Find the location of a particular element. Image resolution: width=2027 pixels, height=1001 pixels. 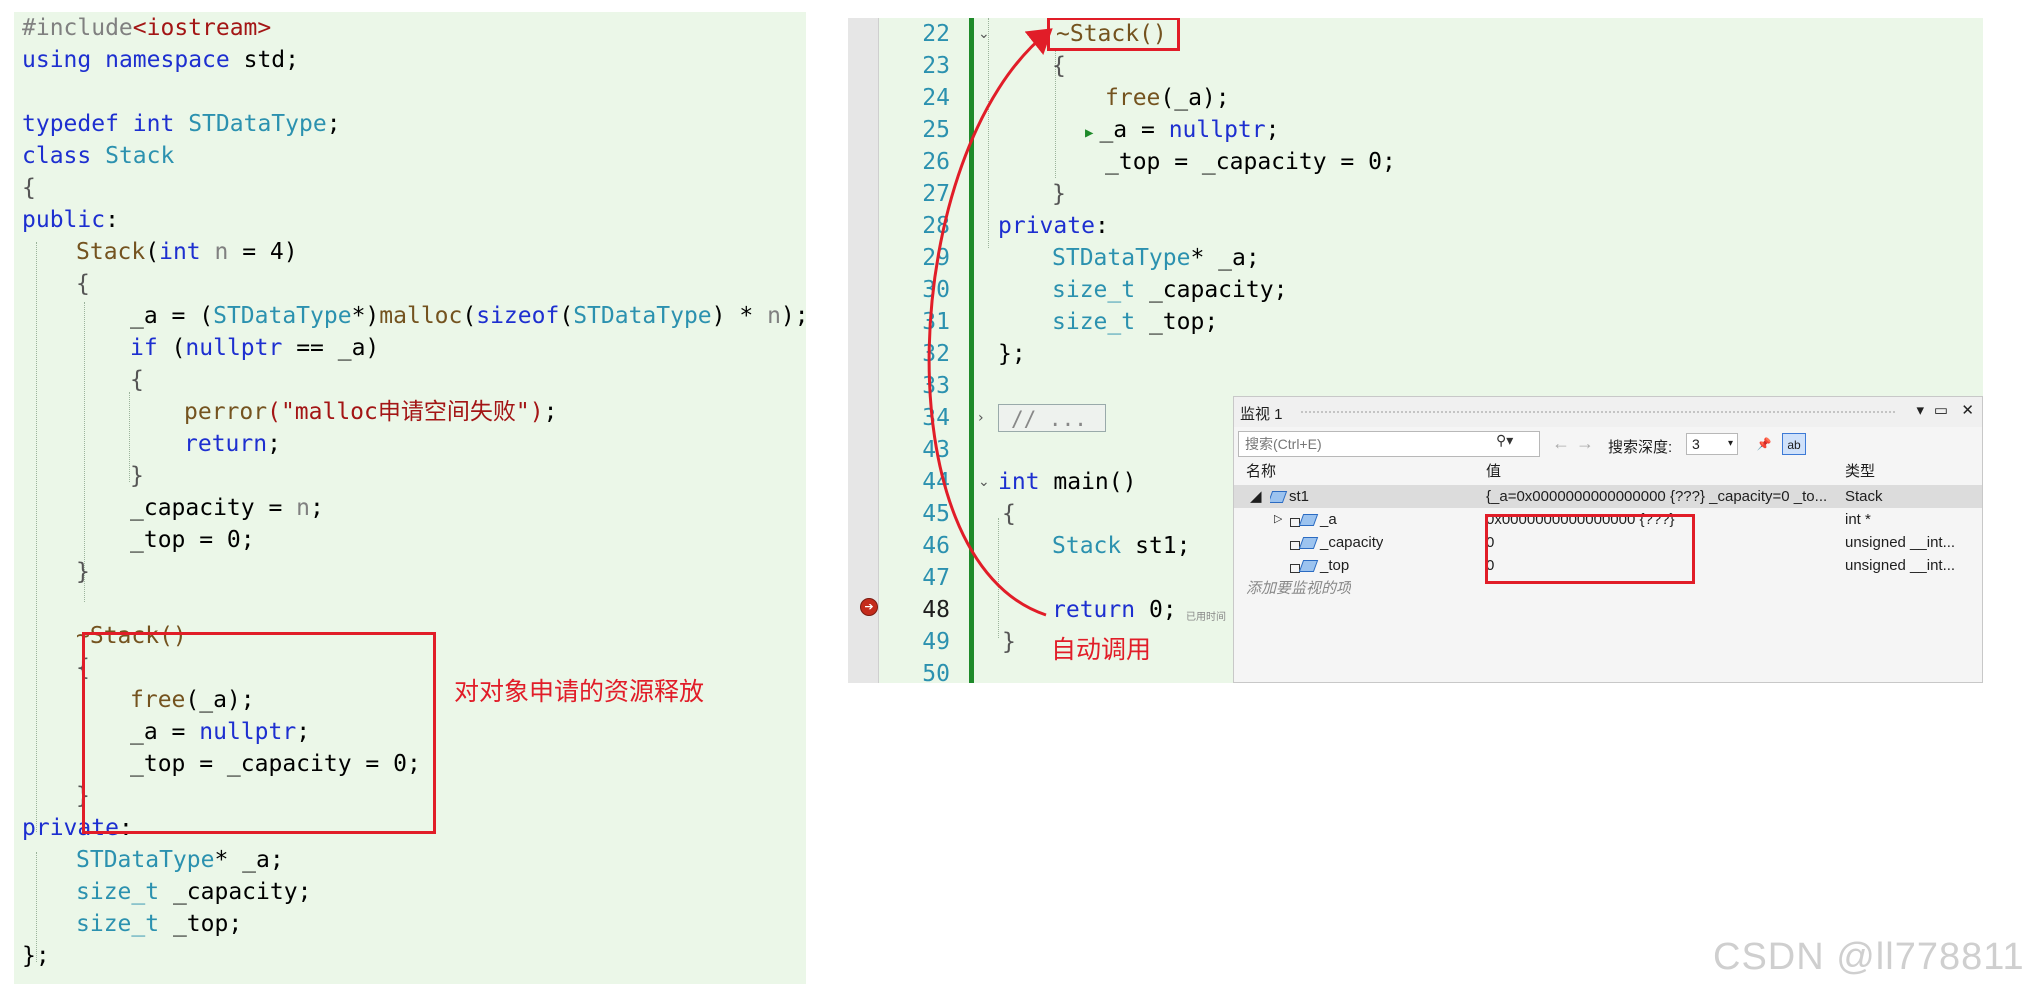

line-number: 33 is located at coordinates (936, 386).